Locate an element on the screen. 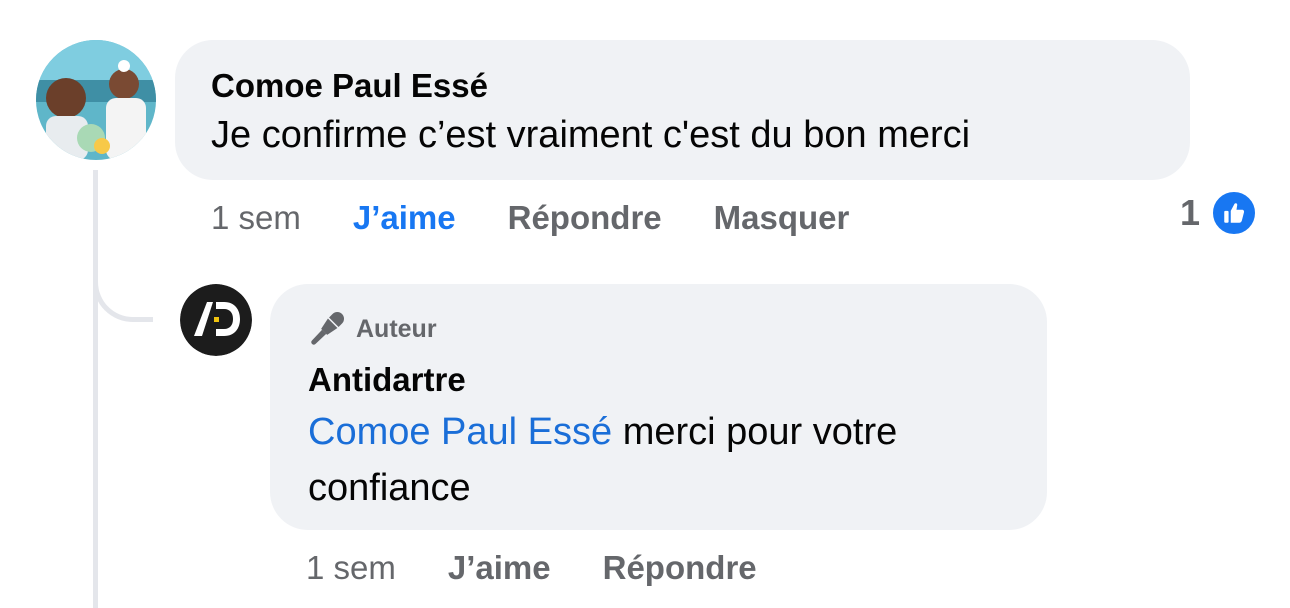 The height and width of the screenshot is (608, 1290). comment-author: Comoe Paul Essé is located at coordinates (682, 86).